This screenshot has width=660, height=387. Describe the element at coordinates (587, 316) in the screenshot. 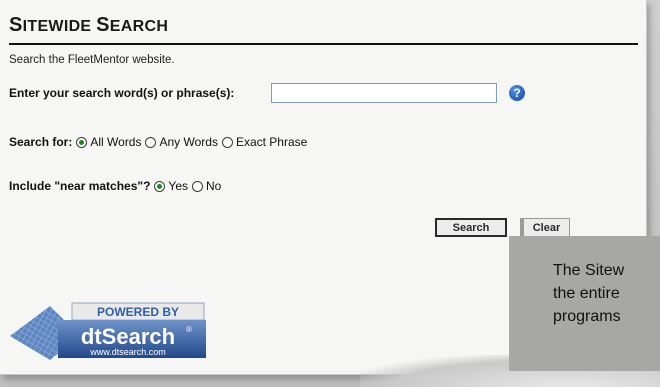

I see `tooltip-line: programs` at that location.